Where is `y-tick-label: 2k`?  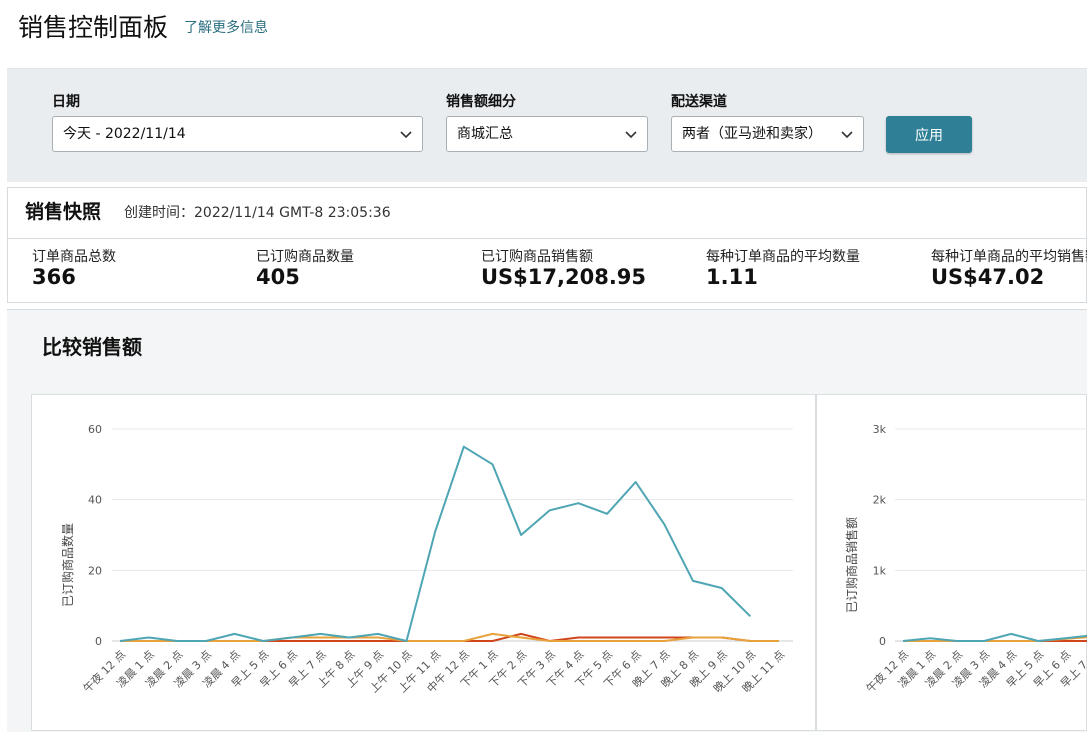
y-tick-label: 2k is located at coordinates (880, 500).